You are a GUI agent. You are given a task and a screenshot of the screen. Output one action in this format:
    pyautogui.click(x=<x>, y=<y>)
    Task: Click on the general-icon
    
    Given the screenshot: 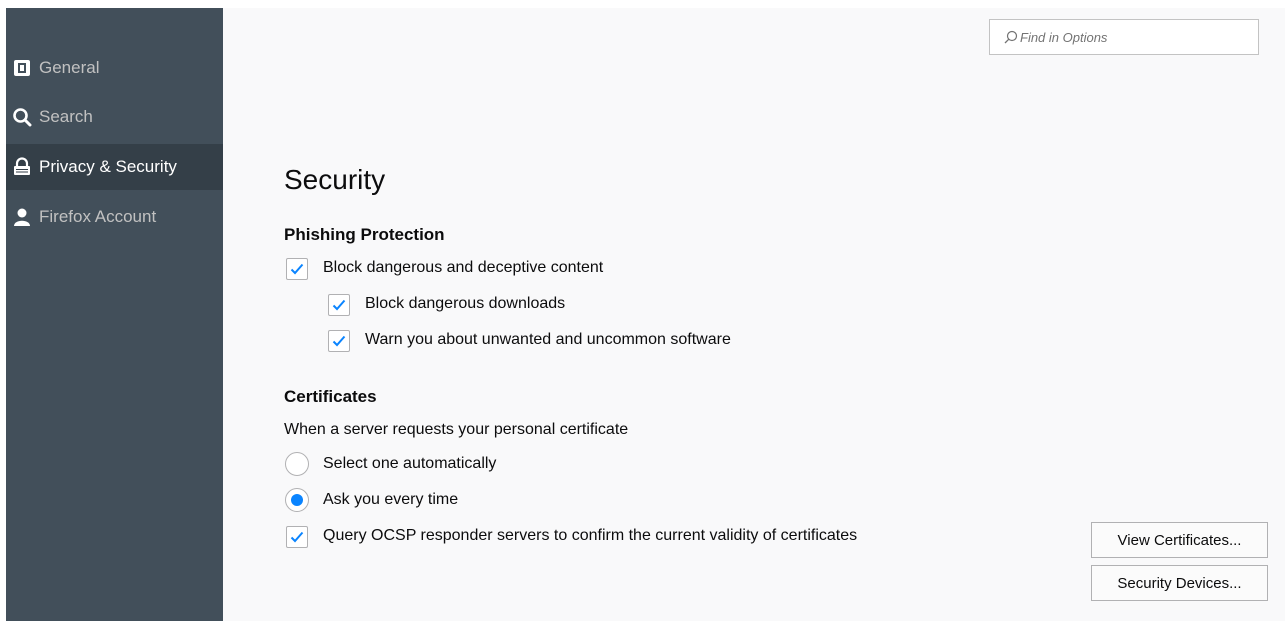 What is the action you would take?
    pyautogui.click(x=22, y=68)
    